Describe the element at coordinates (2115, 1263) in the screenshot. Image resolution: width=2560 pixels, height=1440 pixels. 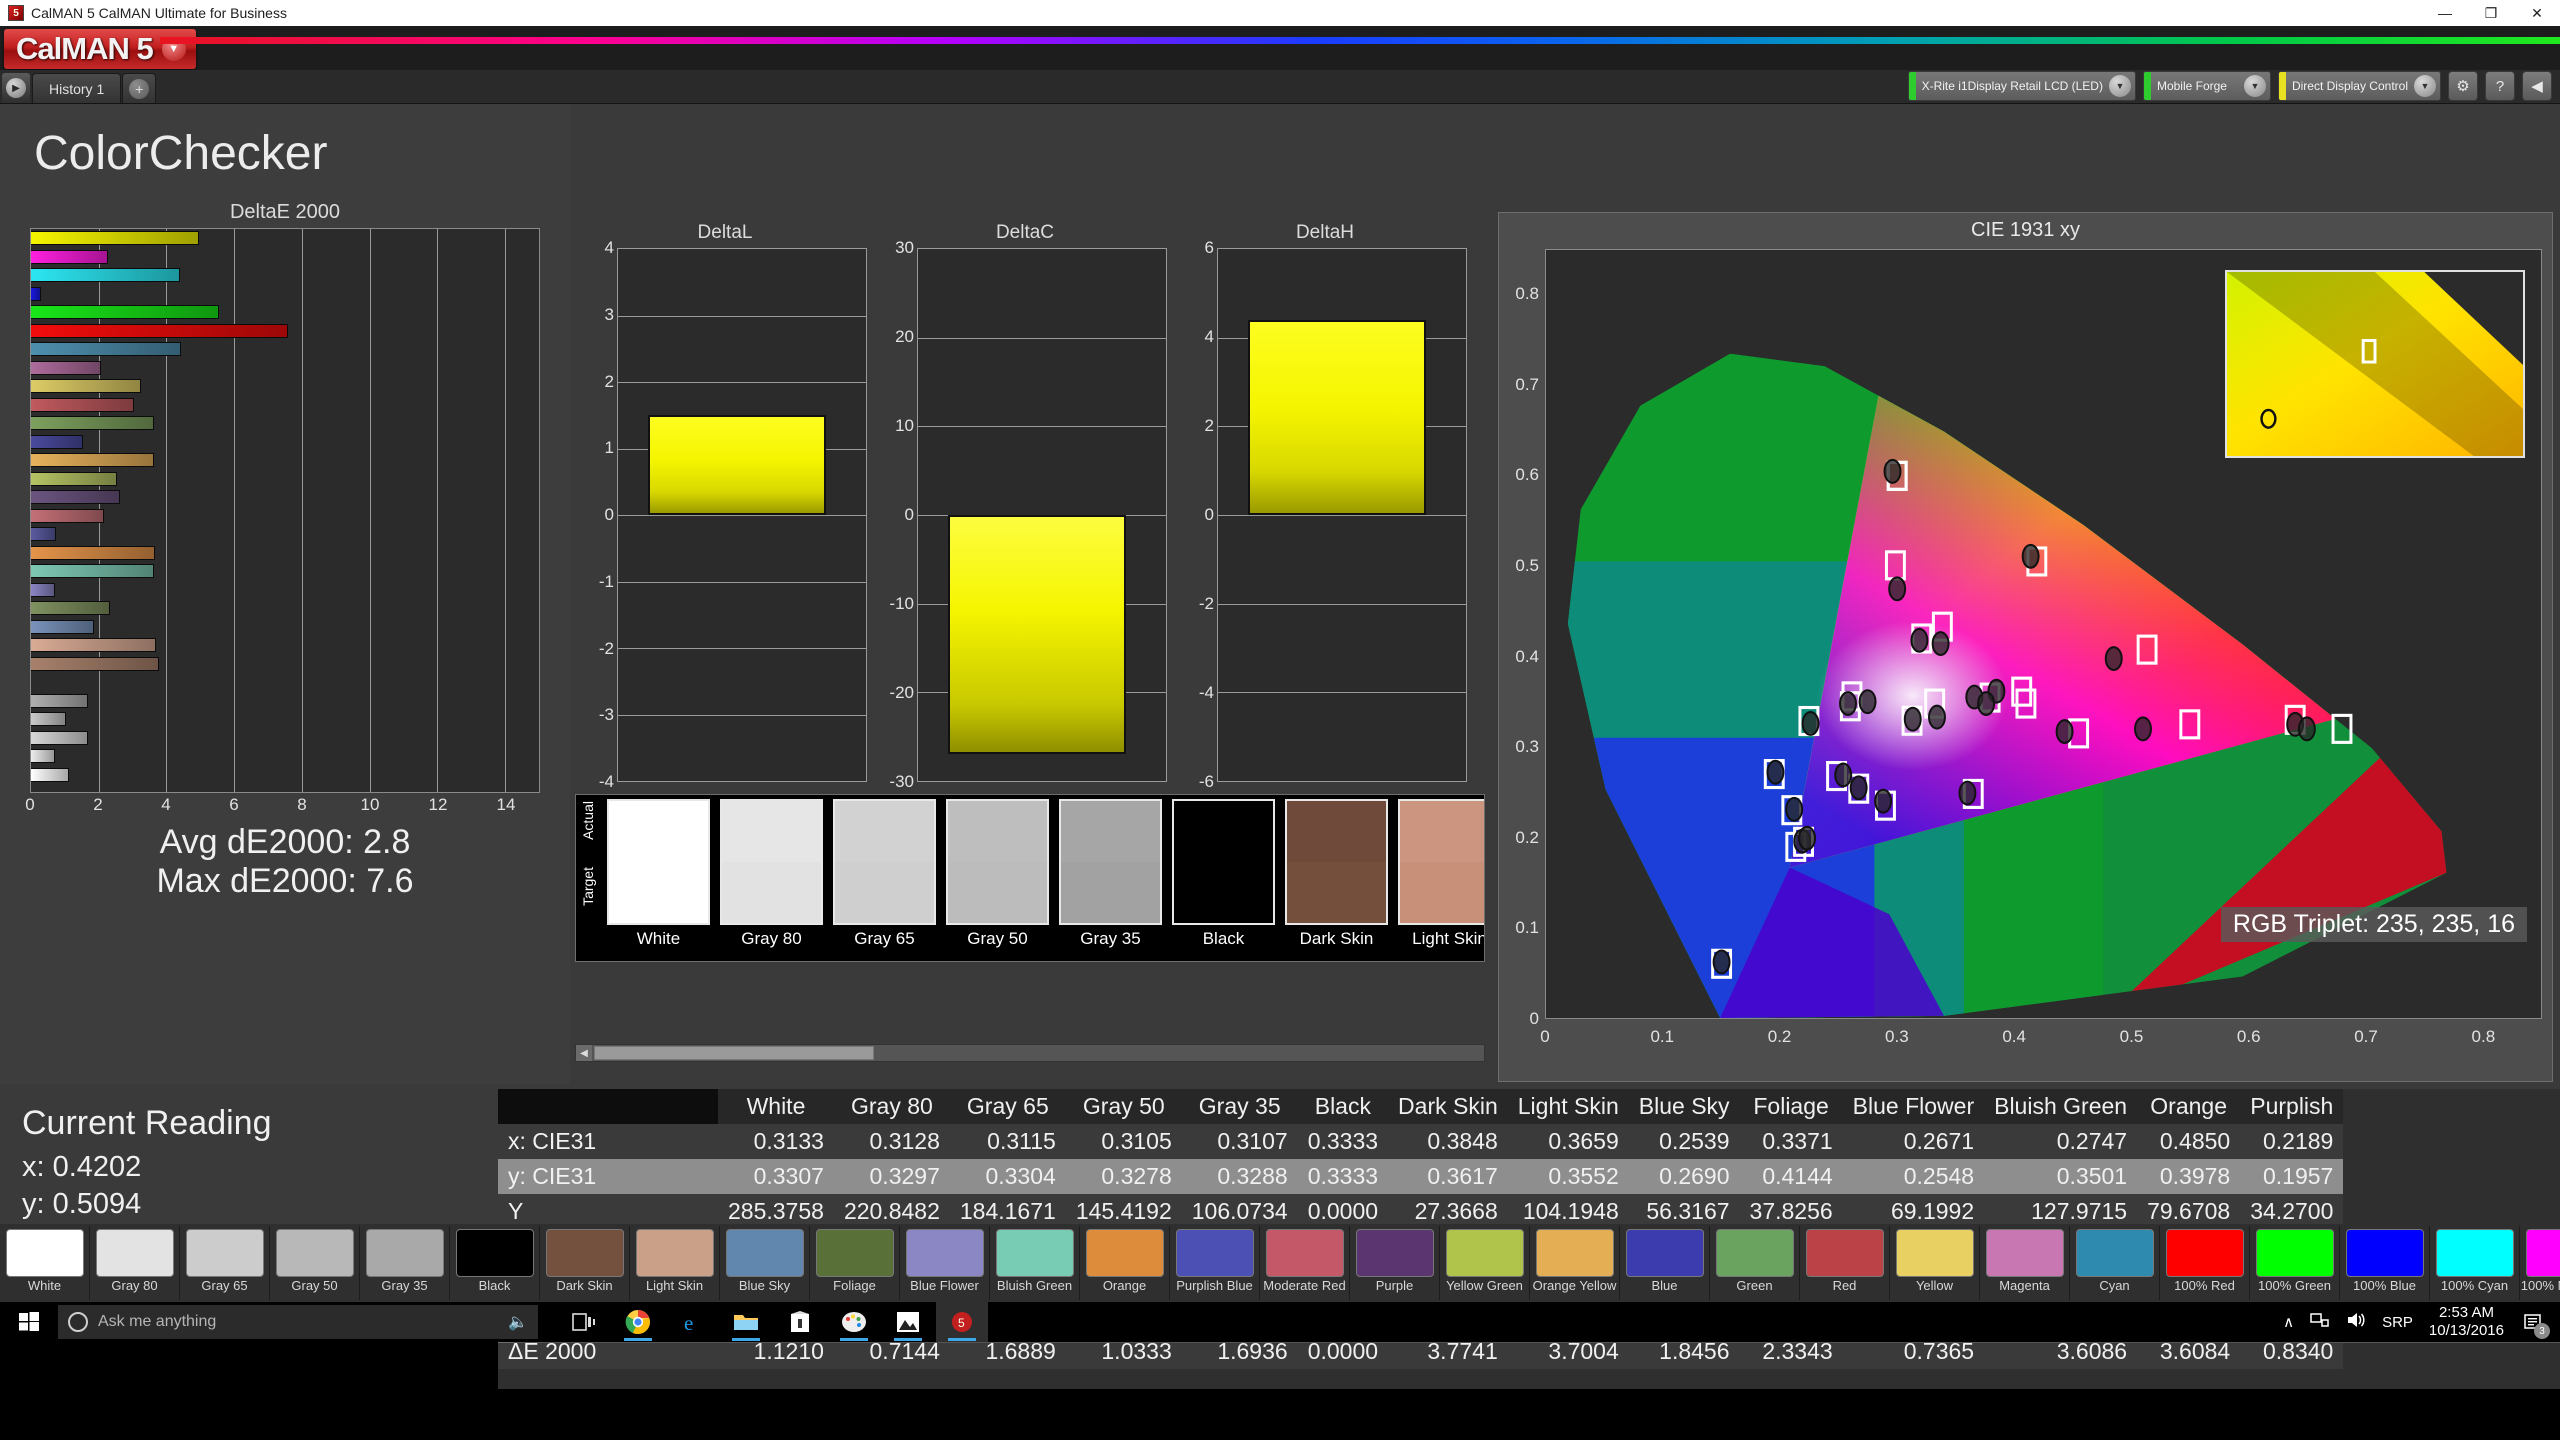
I see `patch-cyan: Cyan` at that location.